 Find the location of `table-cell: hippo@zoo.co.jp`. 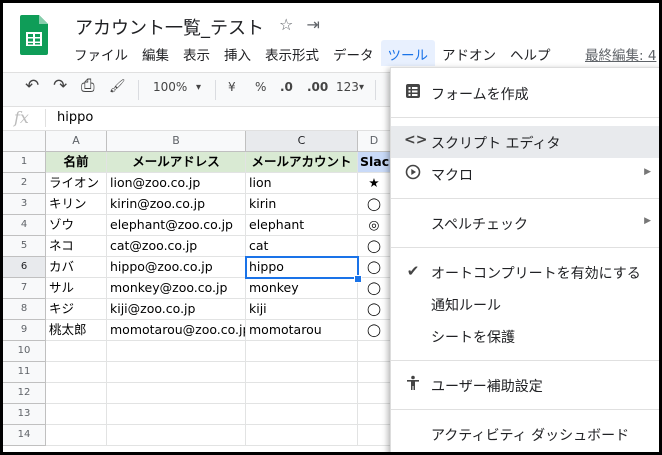

table-cell: hippo@zoo.co.jp is located at coordinates (176, 267).